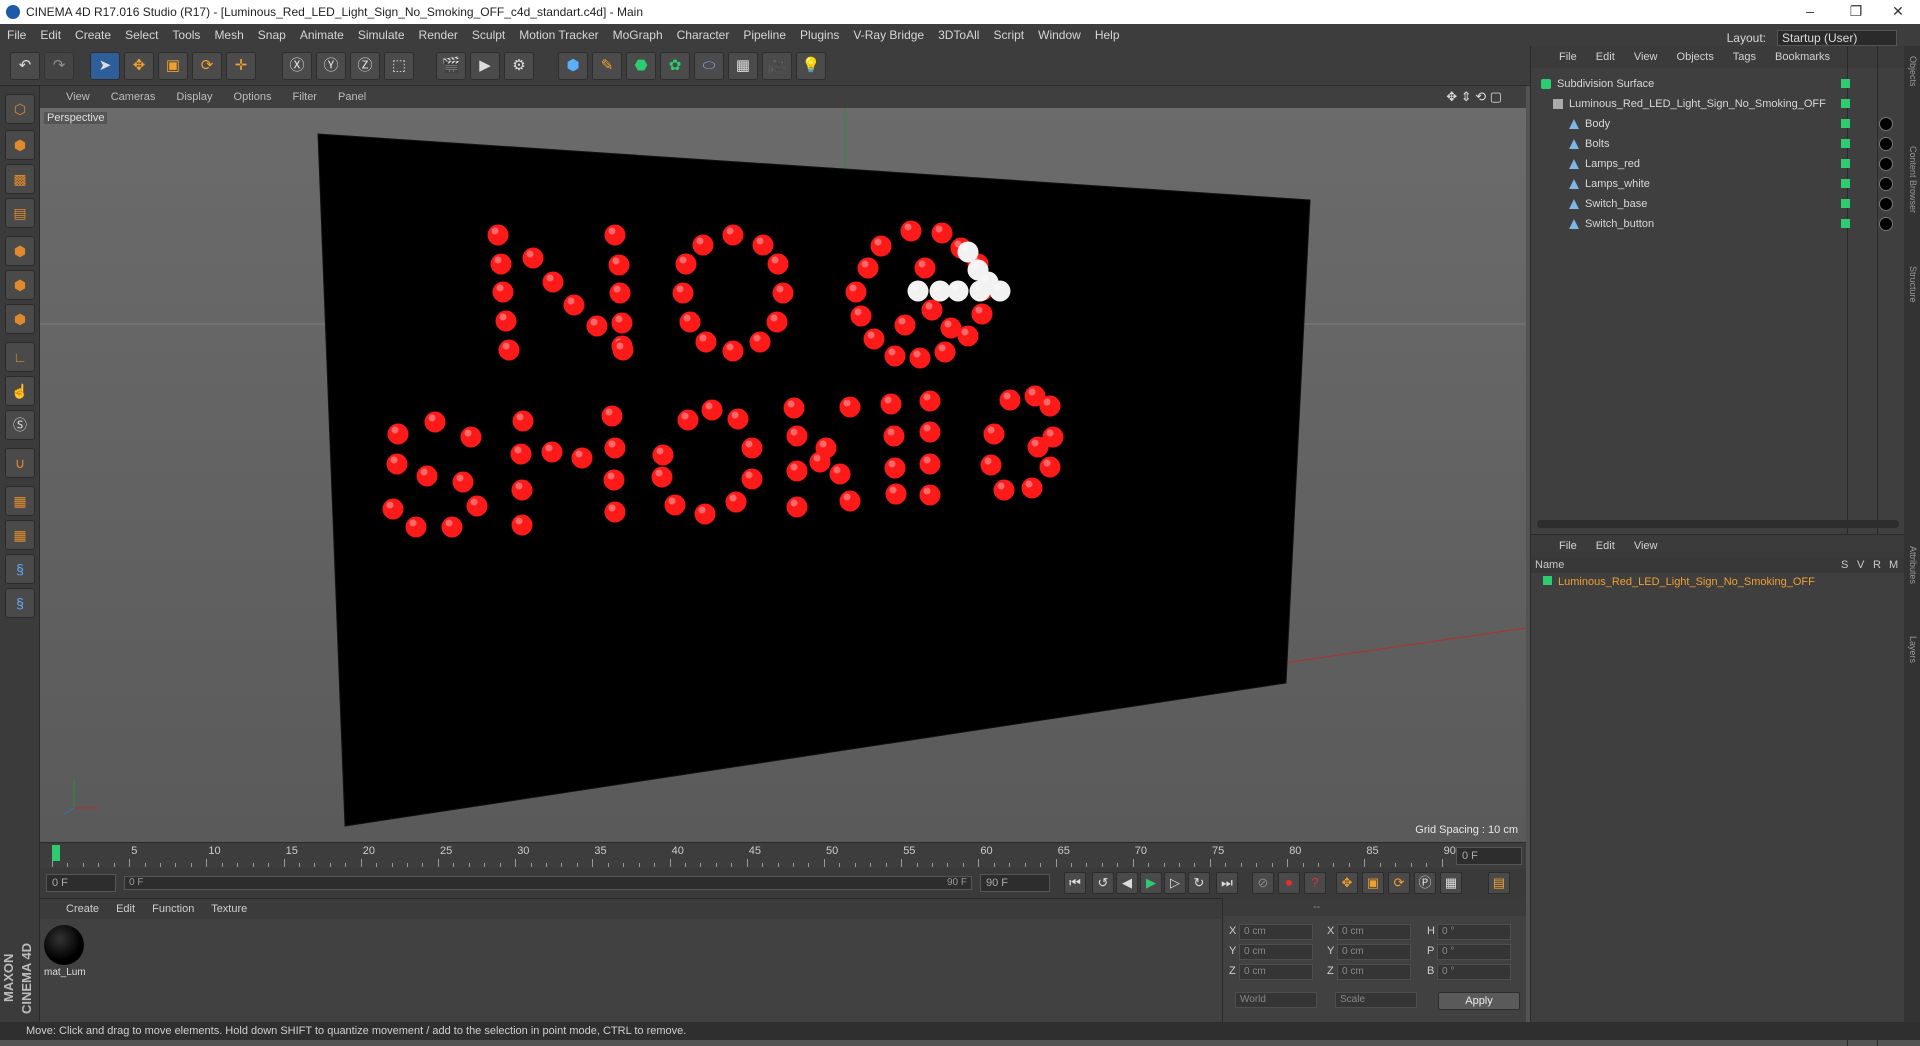 This screenshot has width=1920, height=1046. What do you see at coordinates (65, 954) in the screenshot?
I see `material-slot: mat_Lum` at bounding box center [65, 954].